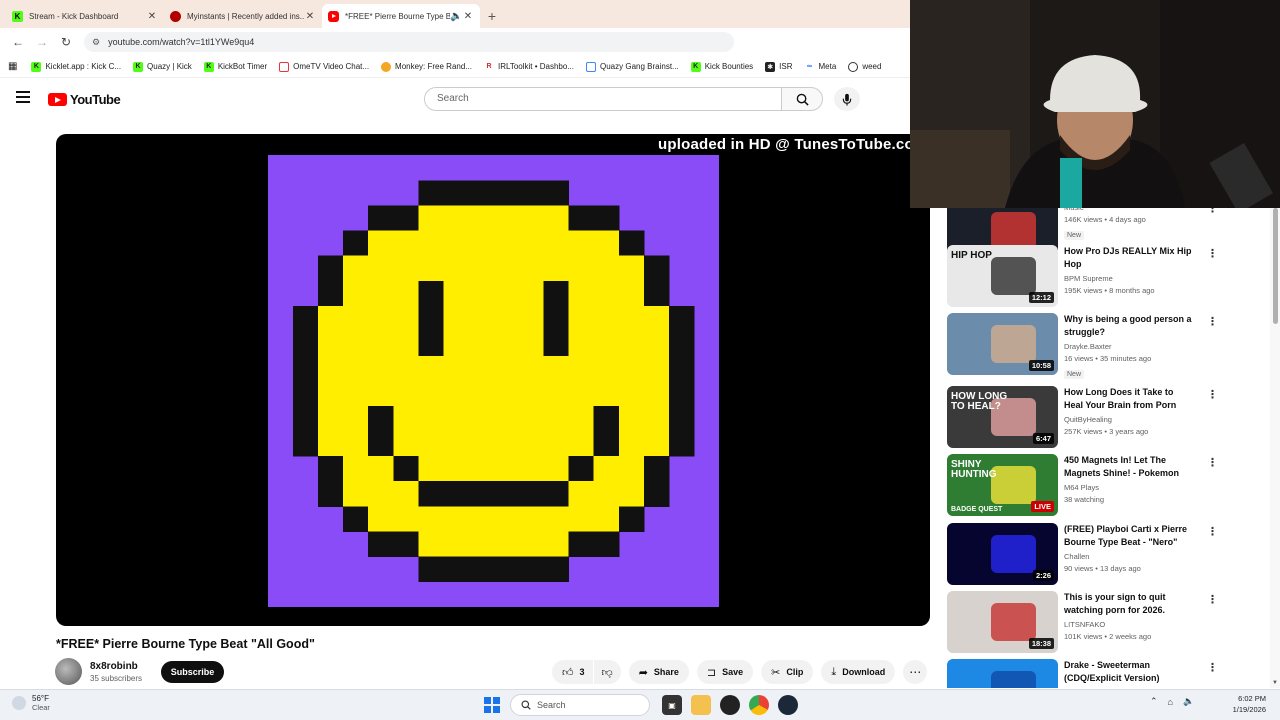 The height and width of the screenshot is (720, 1280). Describe the element at coordinates (580, 705) in the screenshot. I see `taskbar-search: Search` at that location.